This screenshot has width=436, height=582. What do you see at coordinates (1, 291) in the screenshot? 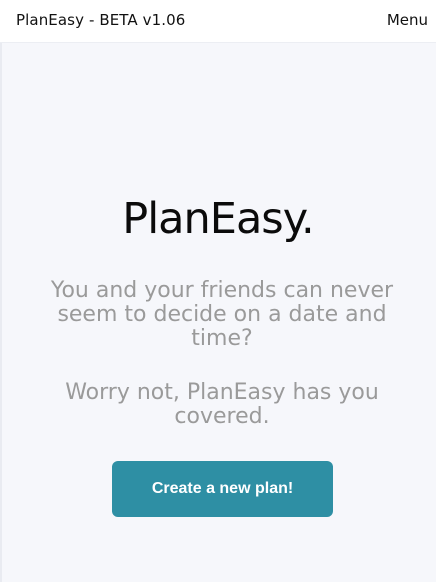
I see `left-edge-divider` at bounding box center [1, 291].